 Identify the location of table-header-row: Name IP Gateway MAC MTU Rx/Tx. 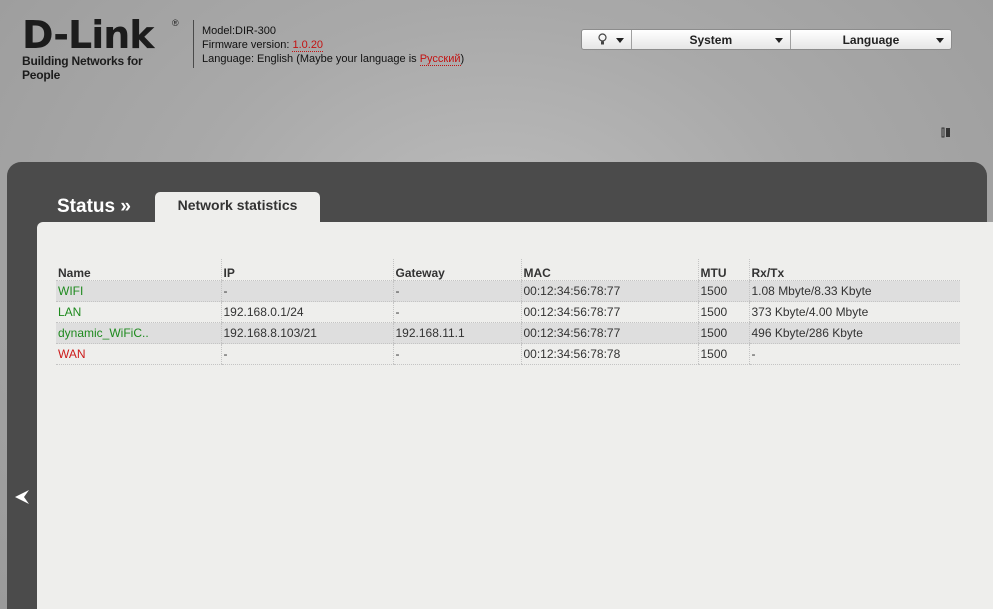
(508, 270).